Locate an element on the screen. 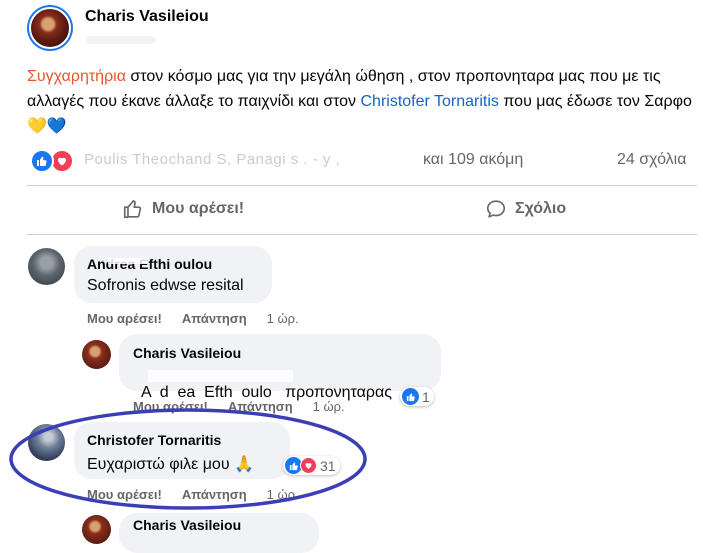 The width and height of the screenshot is (703, 553). thumbs-up-icon is located at coordinates (132, 209).